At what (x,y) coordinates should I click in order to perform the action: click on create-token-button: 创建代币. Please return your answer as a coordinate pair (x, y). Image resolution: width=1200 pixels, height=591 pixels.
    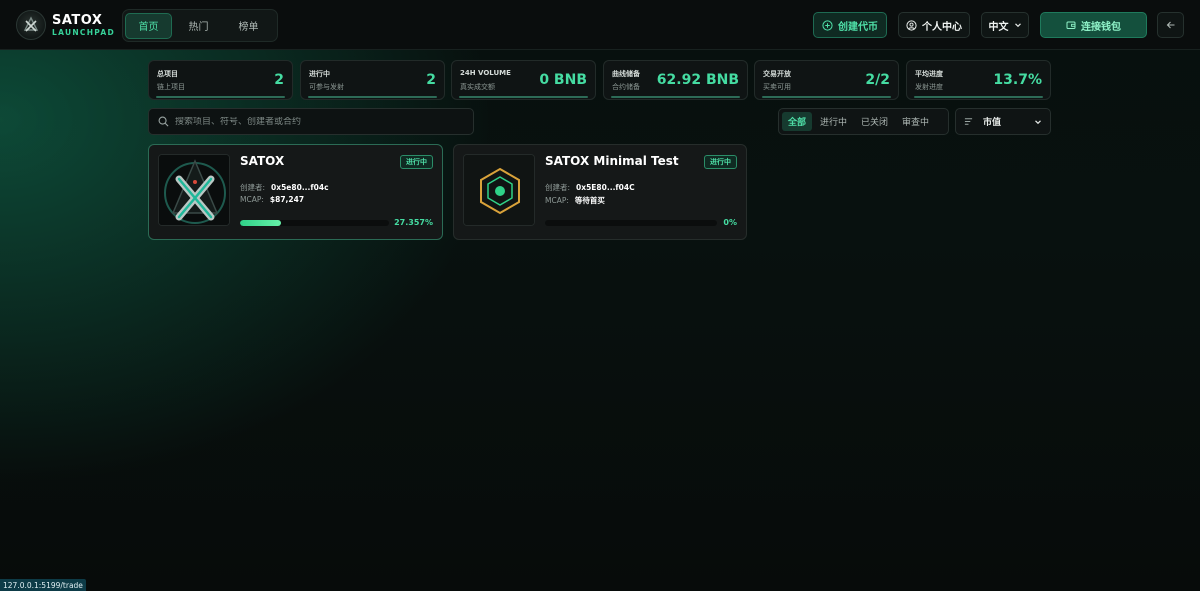
    Looking at the image, I should click on (850, 25).